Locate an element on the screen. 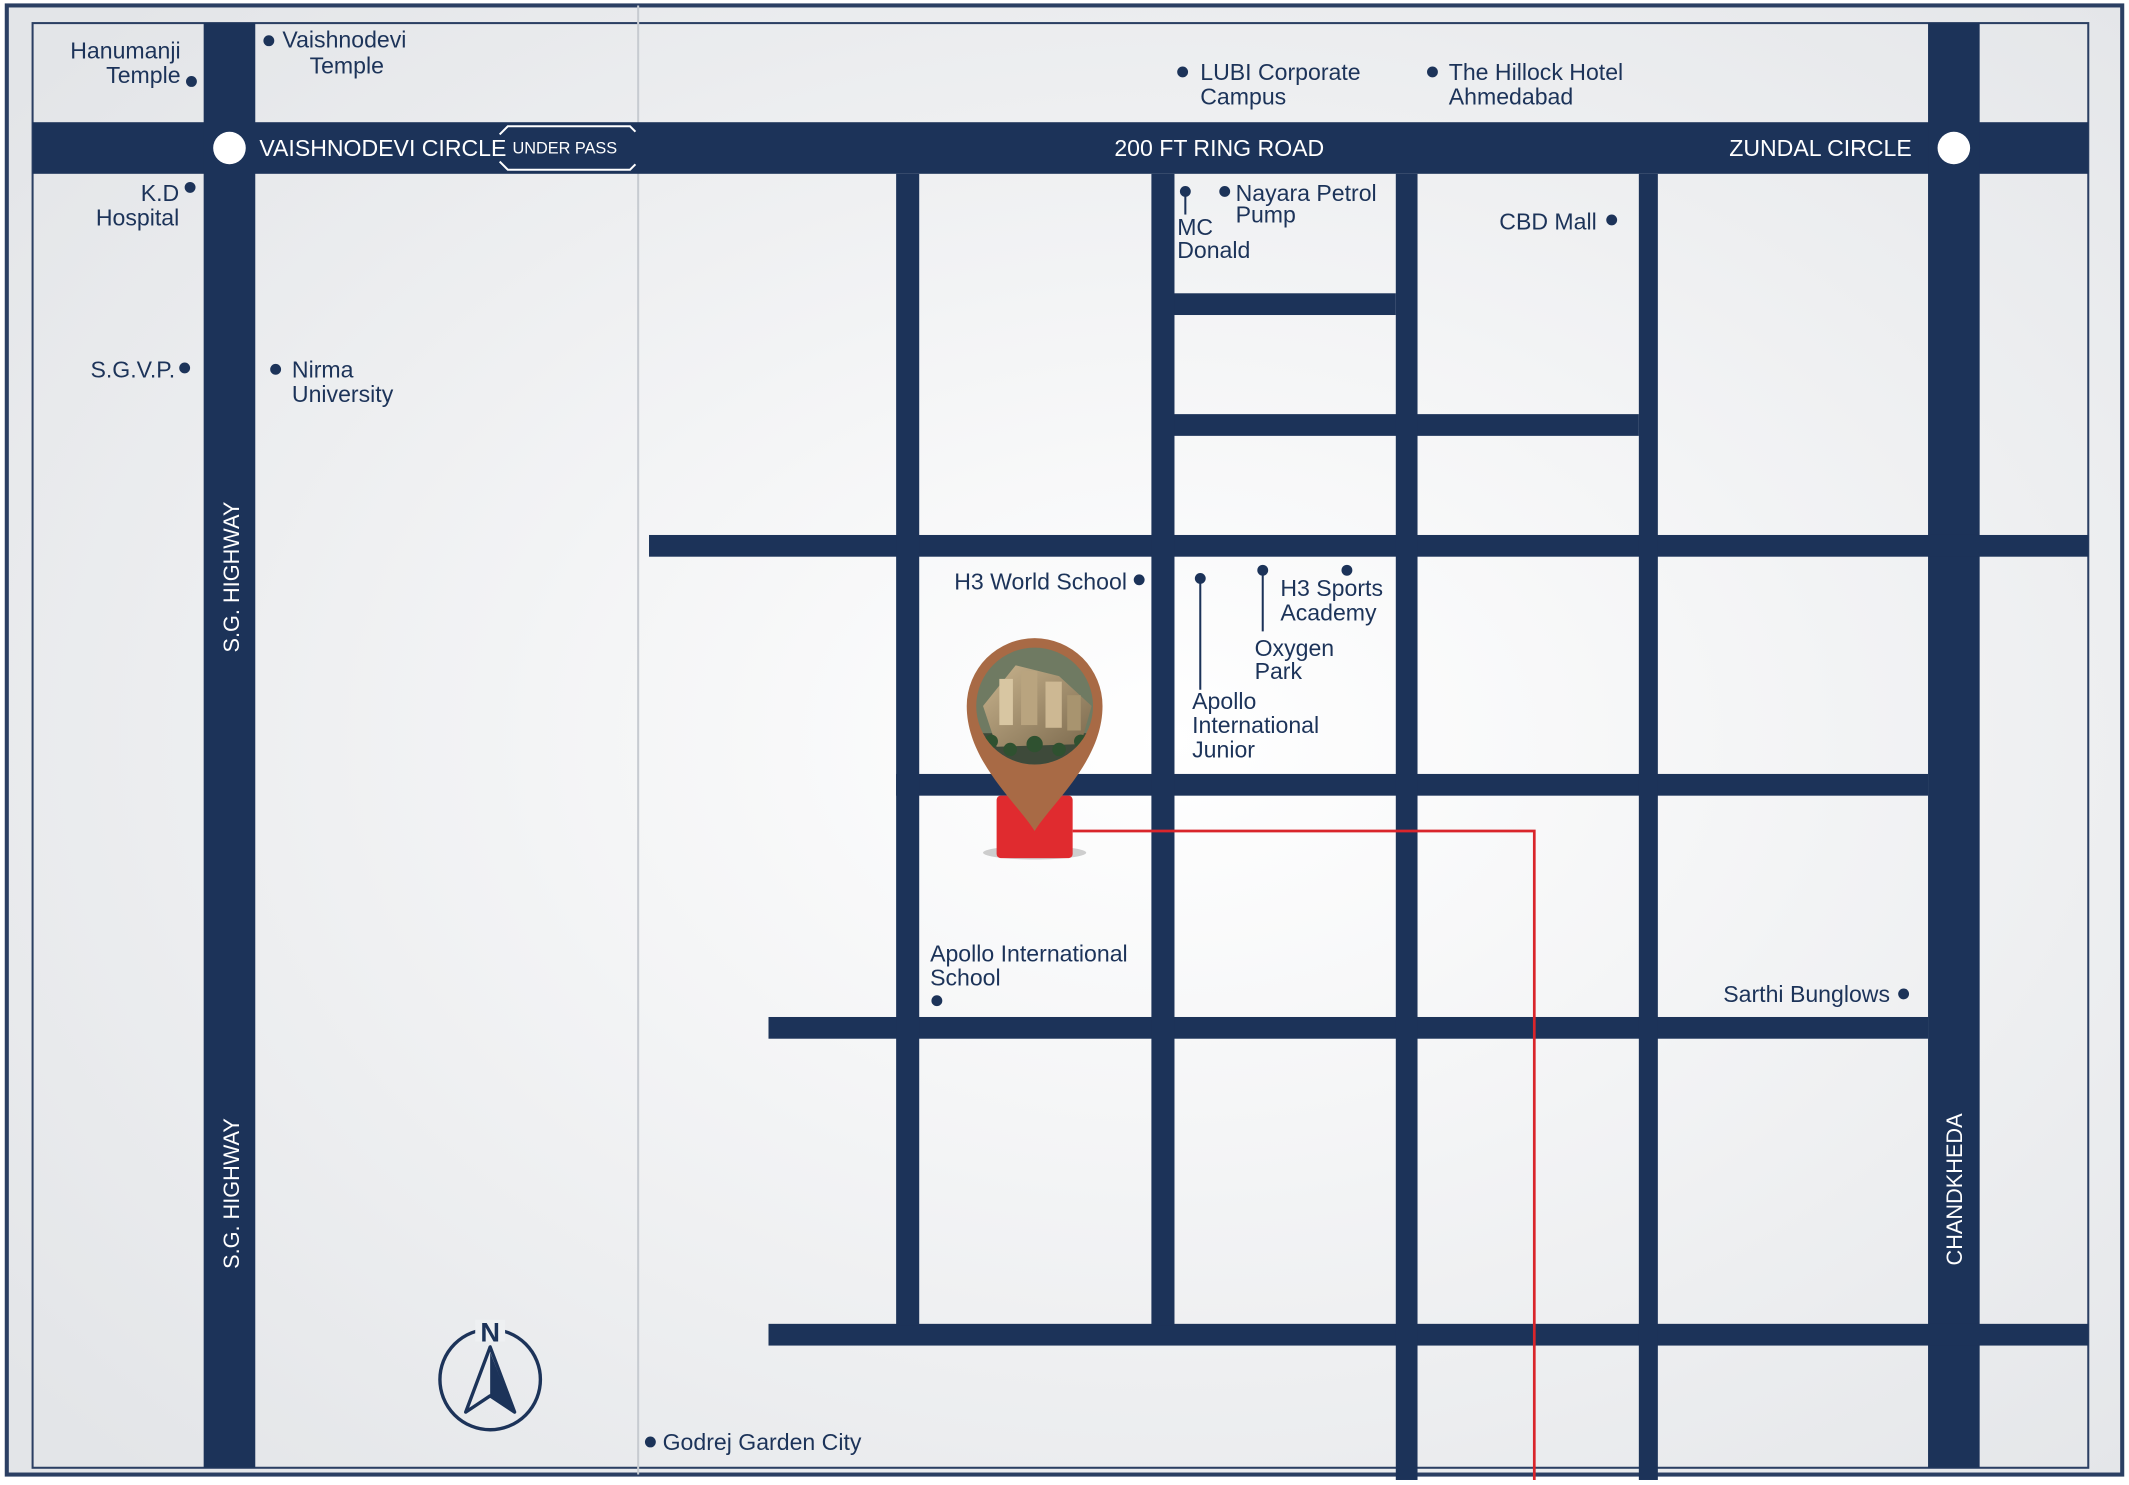 The width and height of the screenshot is (2129, 1485). street-a is located at coordinates (908, 749).